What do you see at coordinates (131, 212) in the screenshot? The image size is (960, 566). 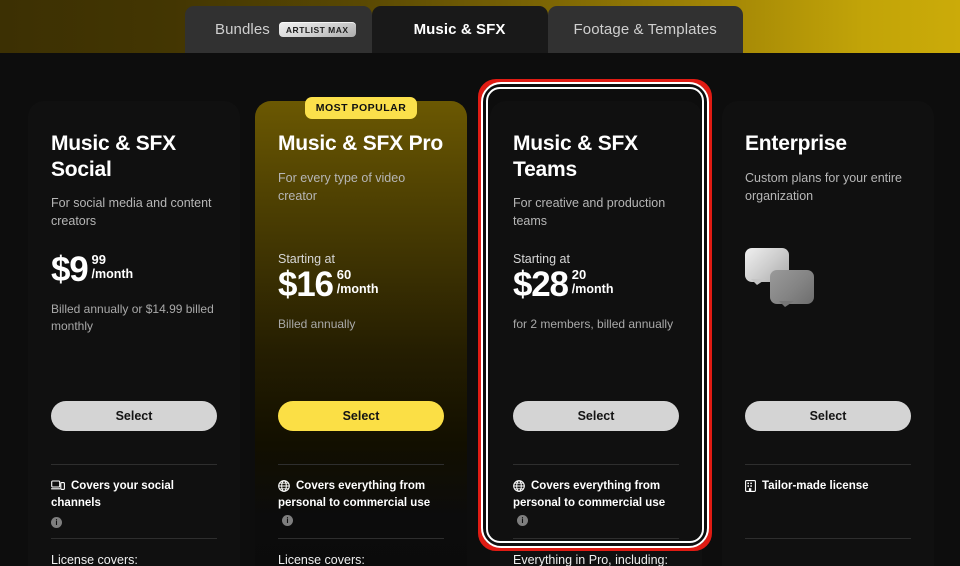 I see `plan-subtitle: For social media and content creators` at bounding box center [131, 212].